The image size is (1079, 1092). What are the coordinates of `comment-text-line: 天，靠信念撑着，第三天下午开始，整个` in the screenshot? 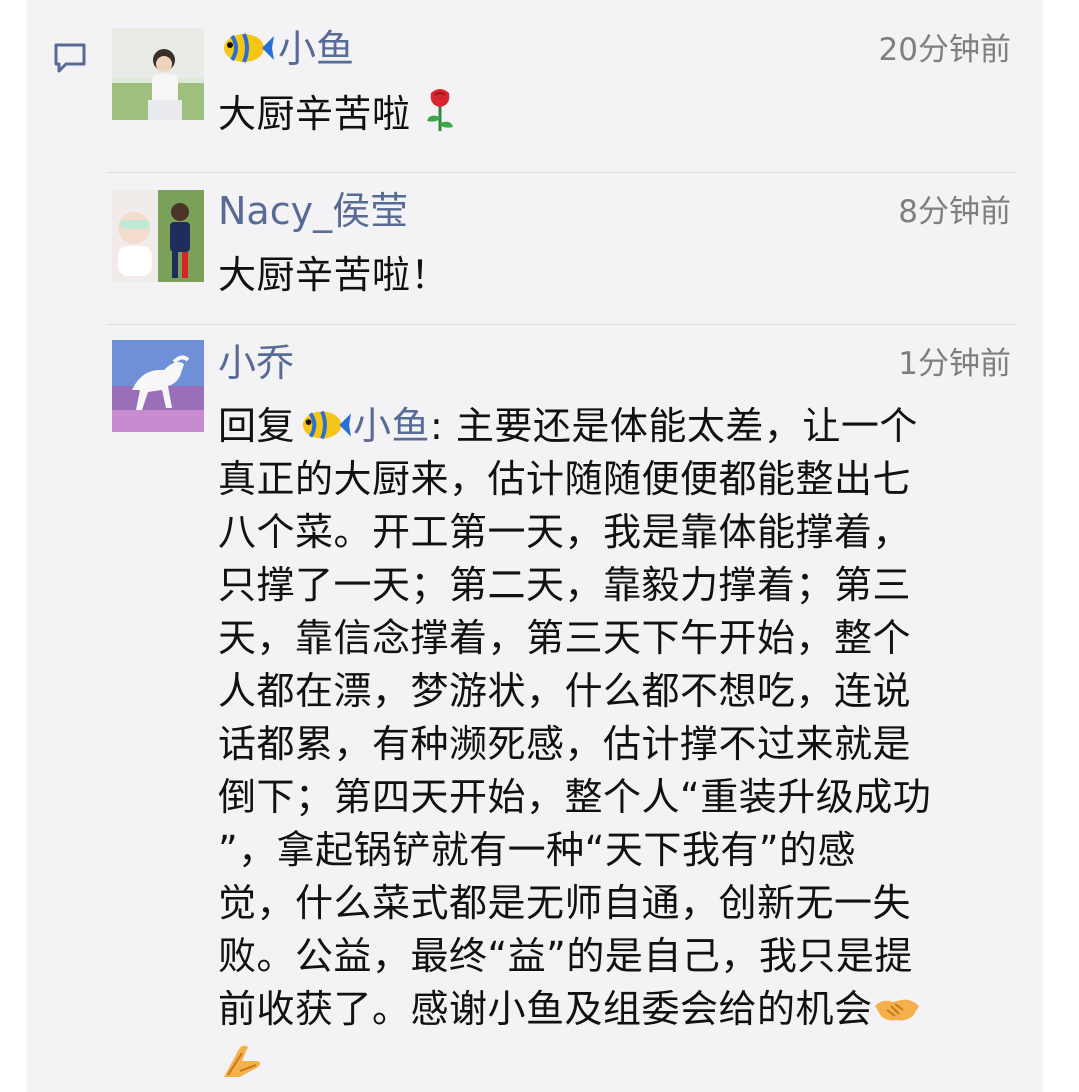 It's located at (565, 638).